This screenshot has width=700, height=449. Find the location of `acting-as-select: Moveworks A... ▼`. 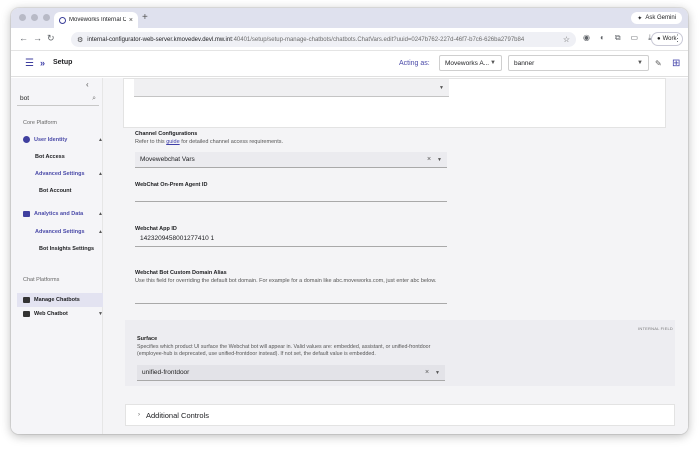

acting-as-select: Moveworks A... ▼ is located at coordinates (470, 63).